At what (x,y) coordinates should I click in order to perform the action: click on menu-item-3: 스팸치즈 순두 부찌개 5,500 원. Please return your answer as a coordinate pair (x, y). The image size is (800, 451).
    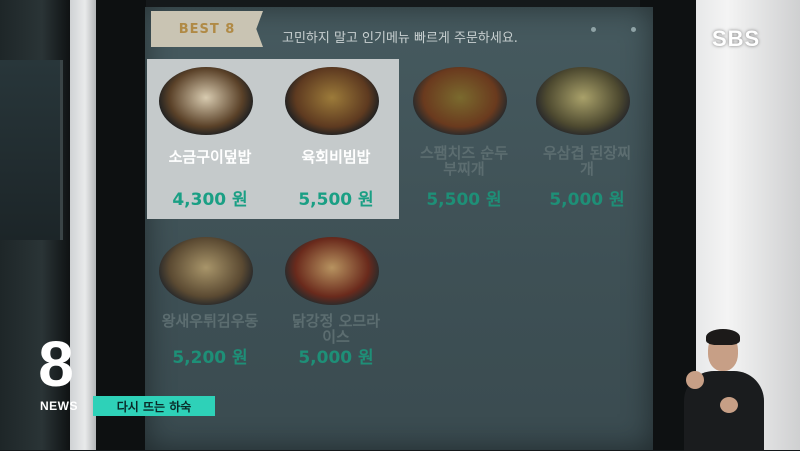
    Looking at the image, I should click on (464, 139).